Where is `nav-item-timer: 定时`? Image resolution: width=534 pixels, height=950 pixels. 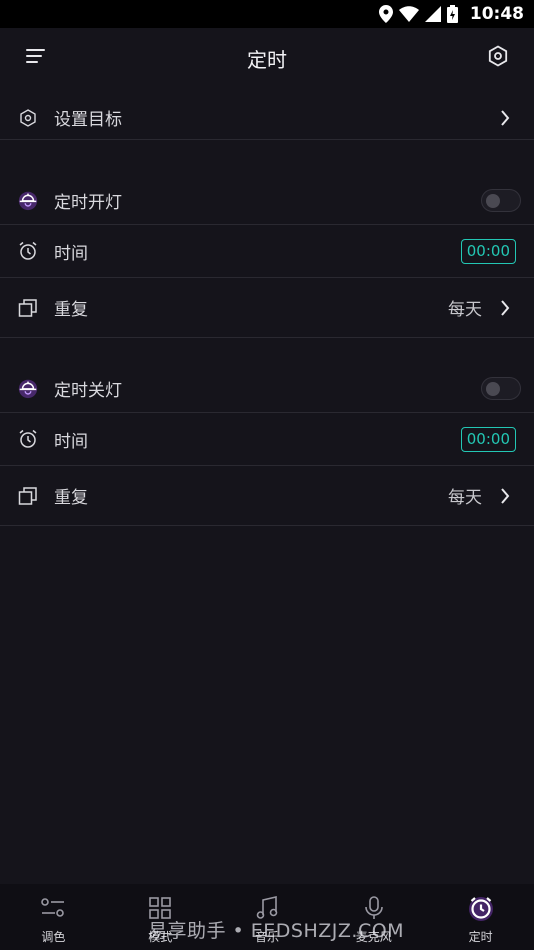 nav-item-timer: 定时 is located at coordinates (480, 917).